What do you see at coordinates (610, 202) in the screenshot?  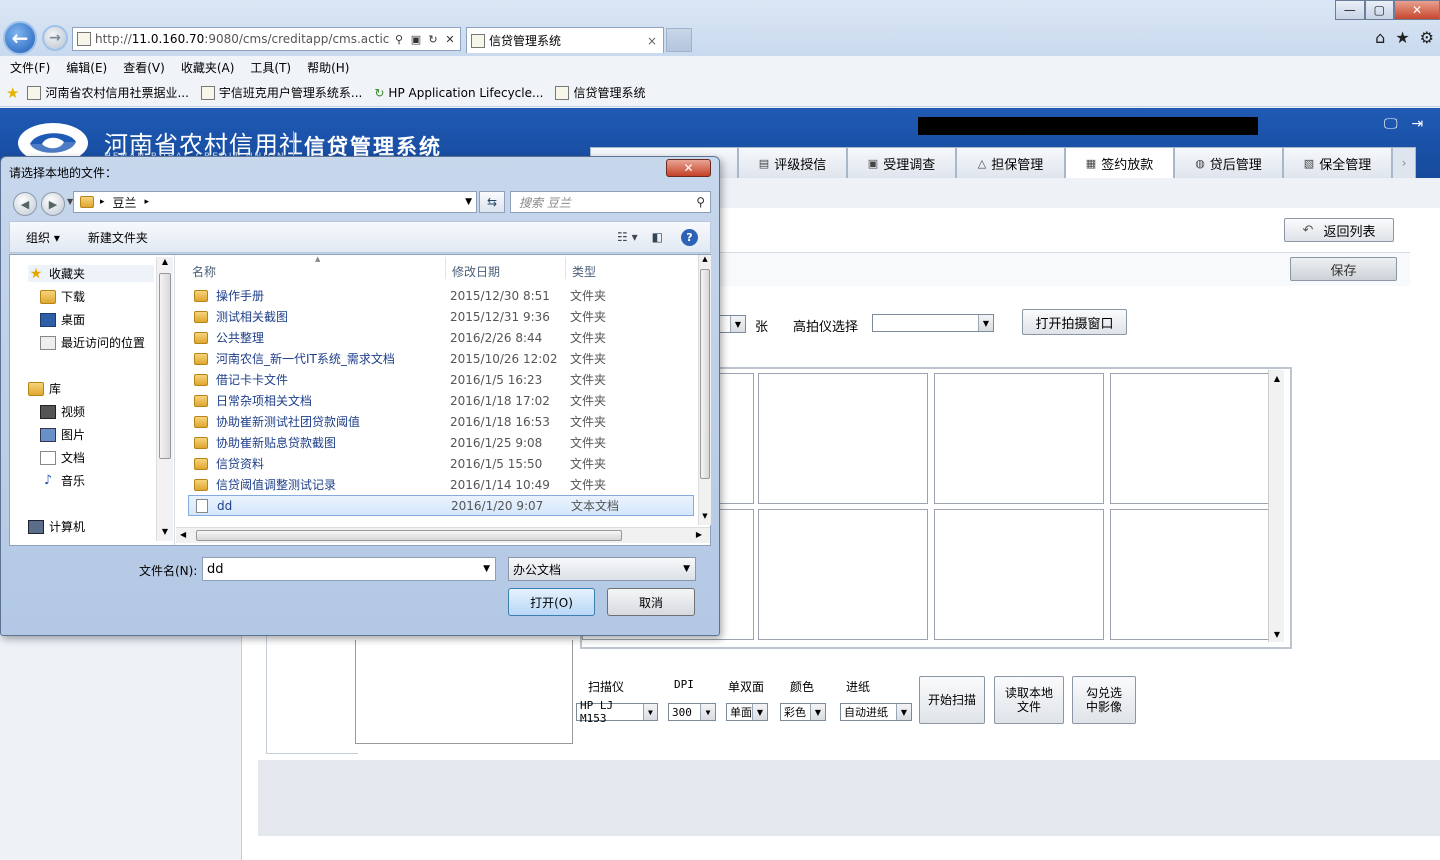 I see `dialog-search-input: 搜索 豆兰 ⚲` at bounding box center [610, 202].